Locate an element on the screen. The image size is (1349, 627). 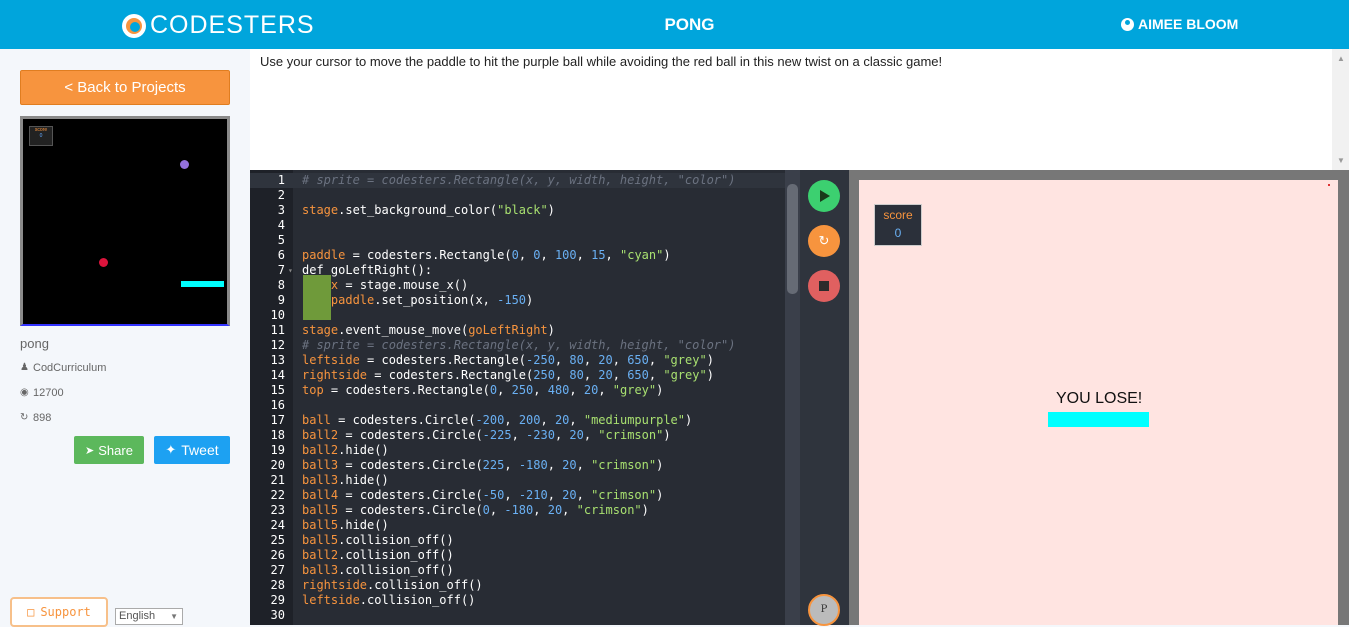
code-line: 29 leftside.collision_off() is located at coordinates (517, 600).